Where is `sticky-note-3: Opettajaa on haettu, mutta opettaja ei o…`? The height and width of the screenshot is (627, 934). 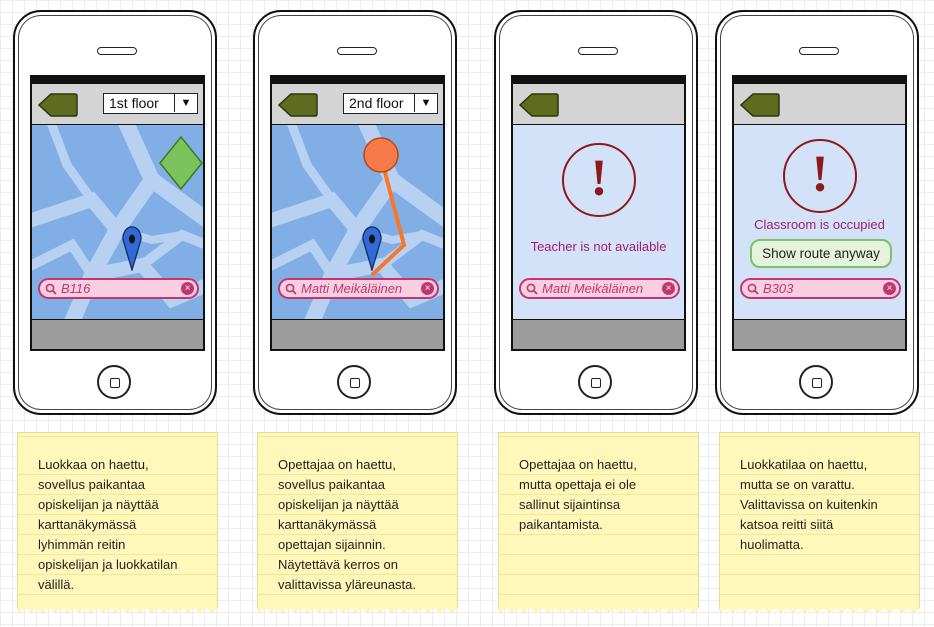 sticky-note-3: Opettajaa on haettu, mutta opettaja ei o… is located at coordinates (598, 522).